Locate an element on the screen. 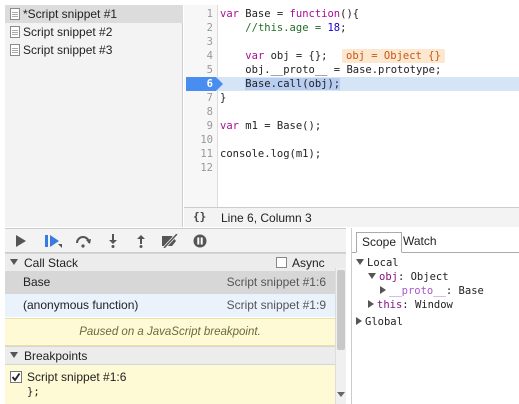  scroll-down-arrow-icon is located at coordinates (341, 394).